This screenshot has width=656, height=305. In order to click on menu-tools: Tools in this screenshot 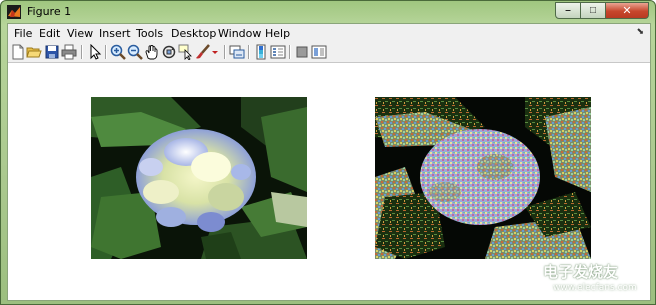, I will do `click(149, 33)`.